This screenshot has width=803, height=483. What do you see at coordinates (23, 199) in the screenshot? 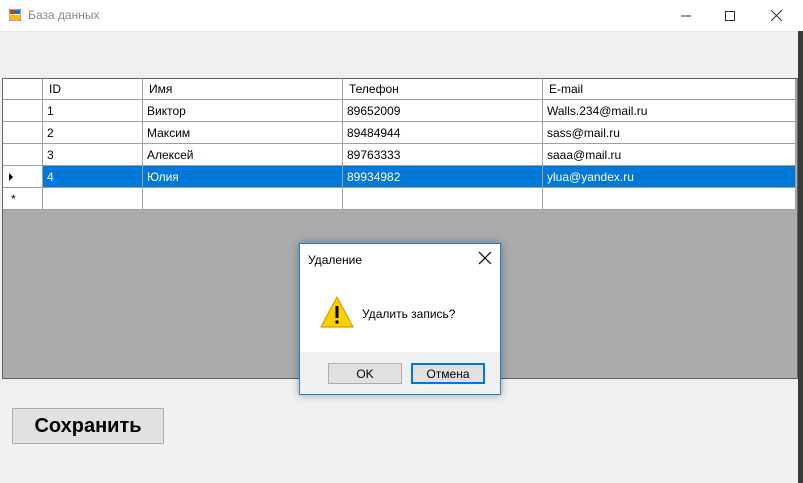
I see `row-header: *` at bounding box center [23, 199].